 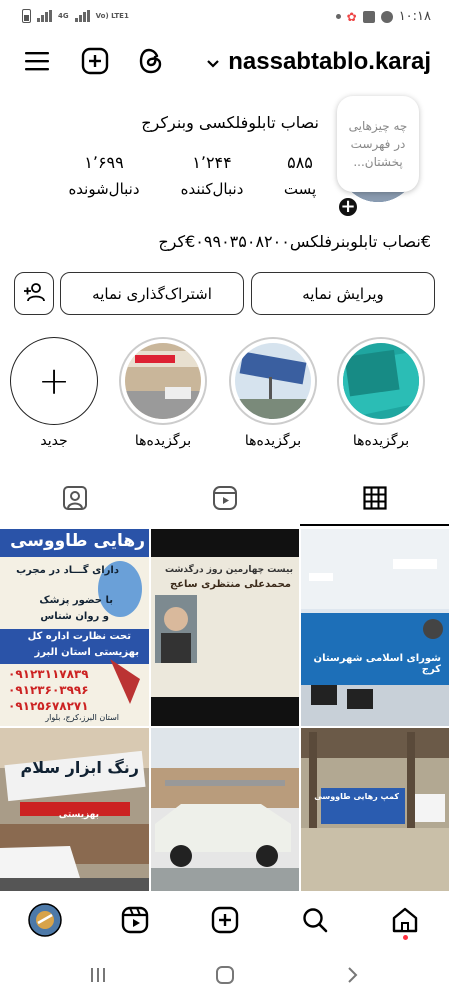 I want to click on post4-sign: رنگ ابزار سلام, so click(x=80, y=767).